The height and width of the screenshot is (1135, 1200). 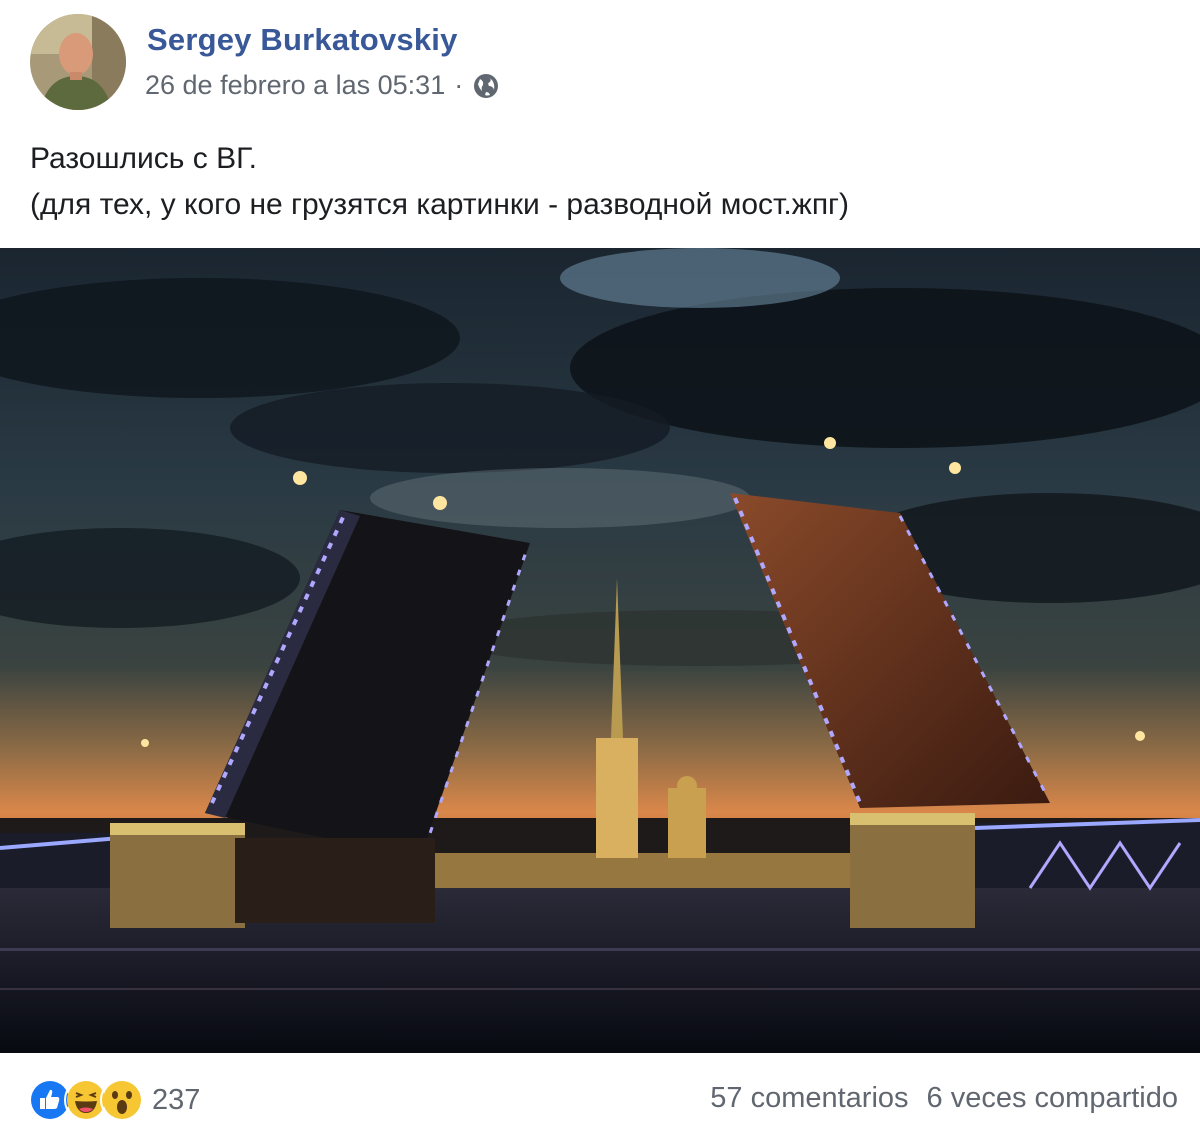 I want to click on reactions-summary: 237, so click(x=114, y=1100).